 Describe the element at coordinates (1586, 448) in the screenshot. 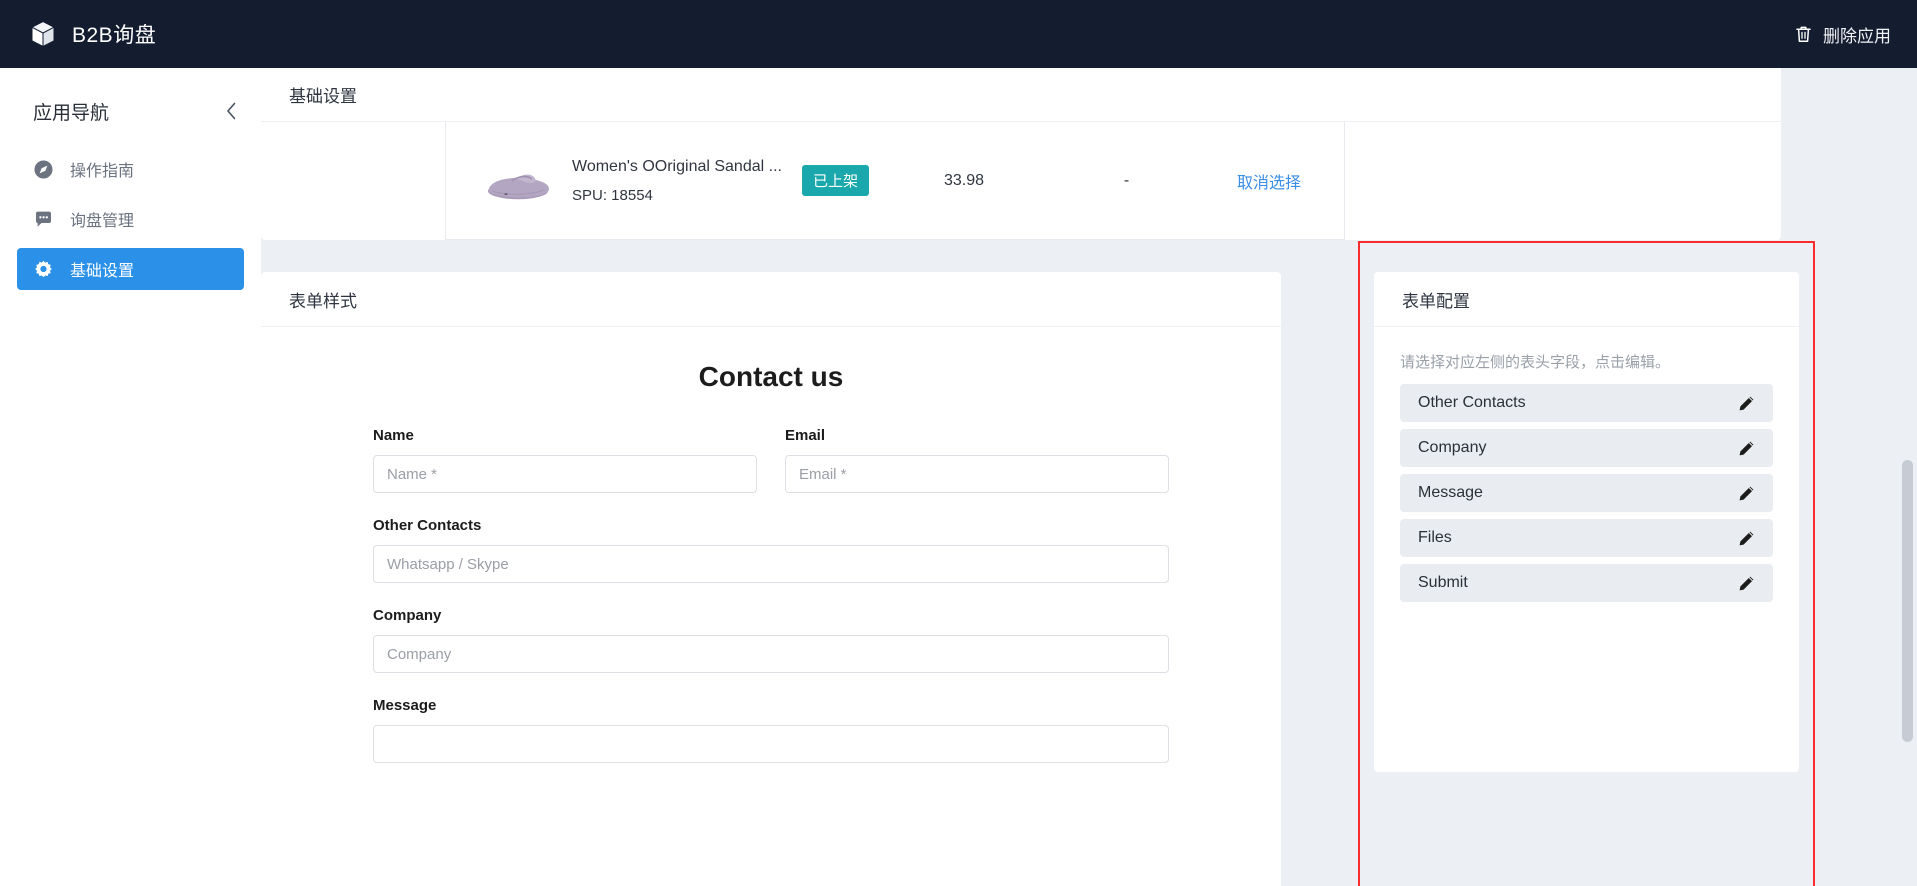

I see `config-item-company: Company` at that location.